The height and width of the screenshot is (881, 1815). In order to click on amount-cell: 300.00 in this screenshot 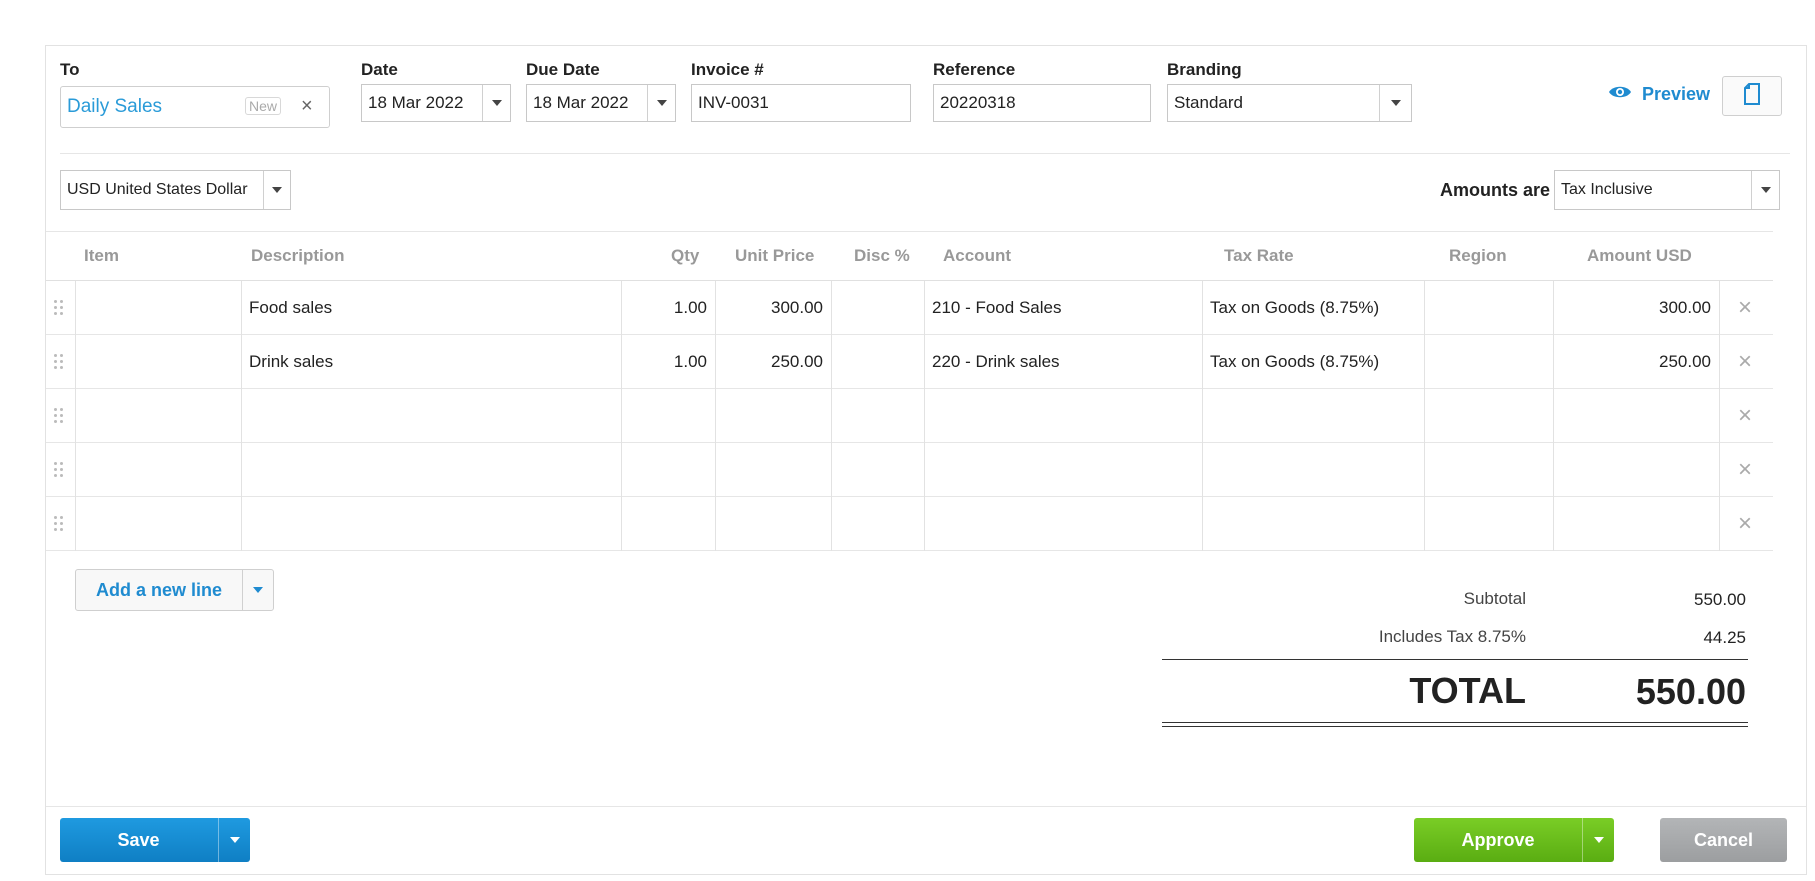, I will do `click(1636, 308)`.